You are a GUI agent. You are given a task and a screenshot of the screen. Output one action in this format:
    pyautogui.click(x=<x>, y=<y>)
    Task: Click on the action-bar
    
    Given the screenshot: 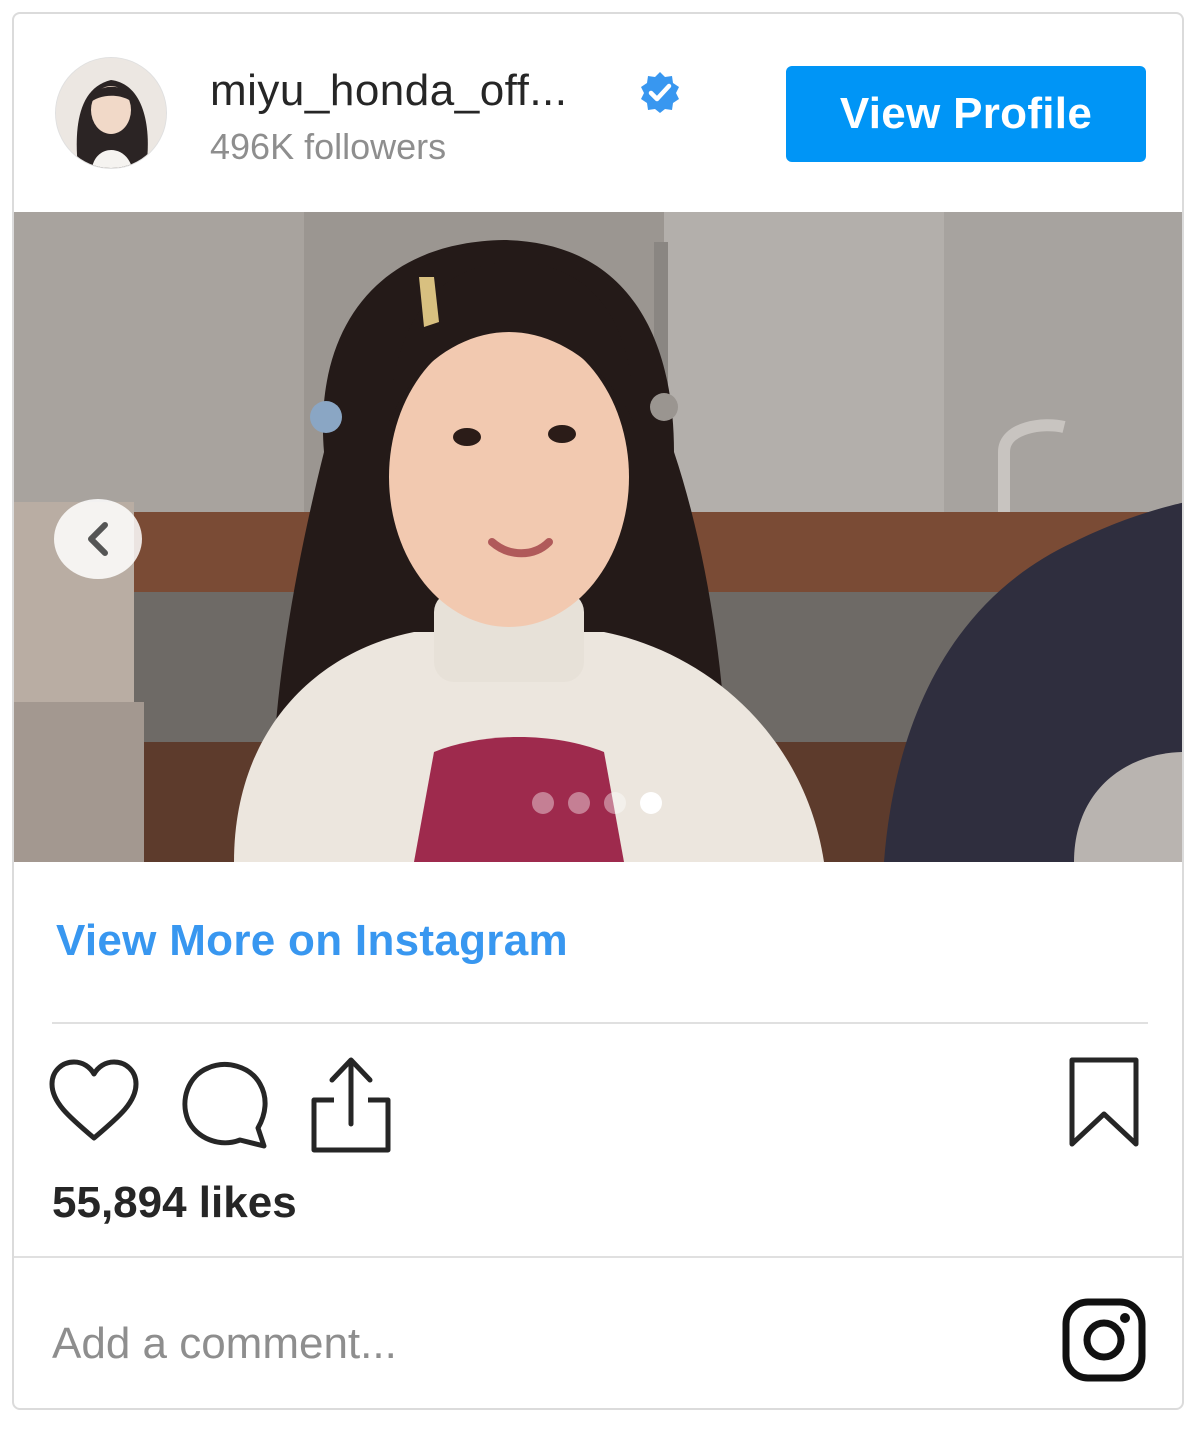 What is the action you would take?
    pyautogui.click(x=598, y=1104)
    